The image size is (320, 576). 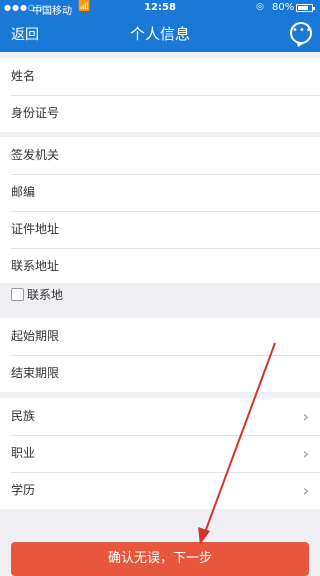 What do you see at coordinates (204, 536) in the screenshot?
I see `annotation-arrow-head` at bounding box center [204, 536].